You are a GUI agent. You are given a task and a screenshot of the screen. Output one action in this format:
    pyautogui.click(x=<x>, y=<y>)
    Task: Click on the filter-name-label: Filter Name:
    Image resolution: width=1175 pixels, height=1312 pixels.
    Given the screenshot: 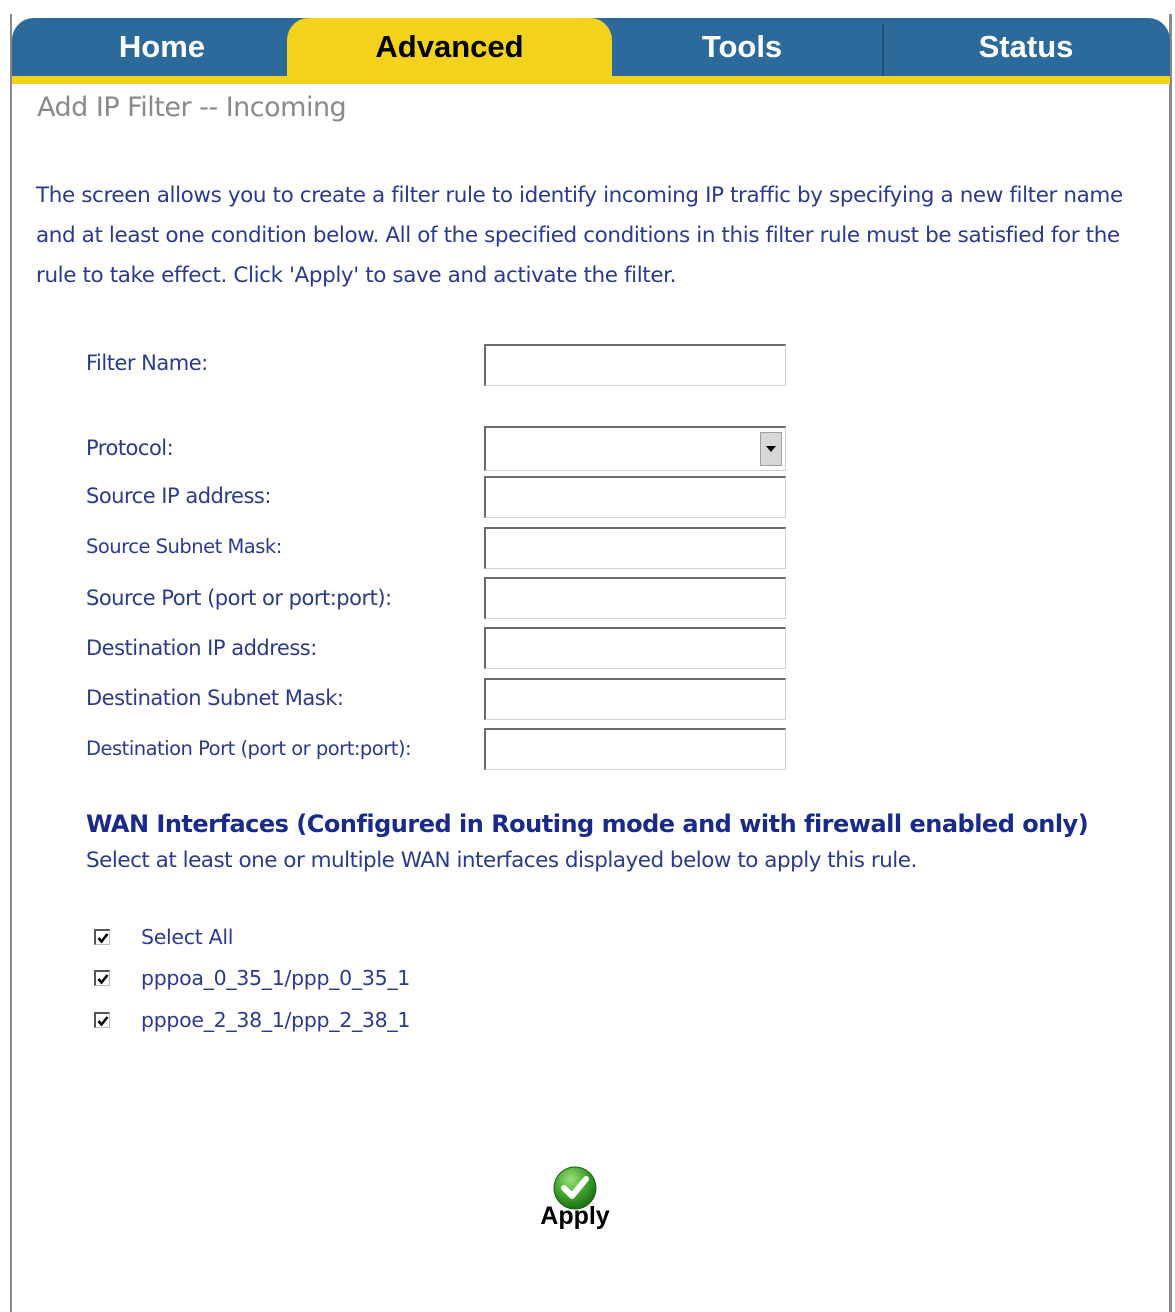 What is the action you would take?
    pyautogui.click(x=147, y=363)
    